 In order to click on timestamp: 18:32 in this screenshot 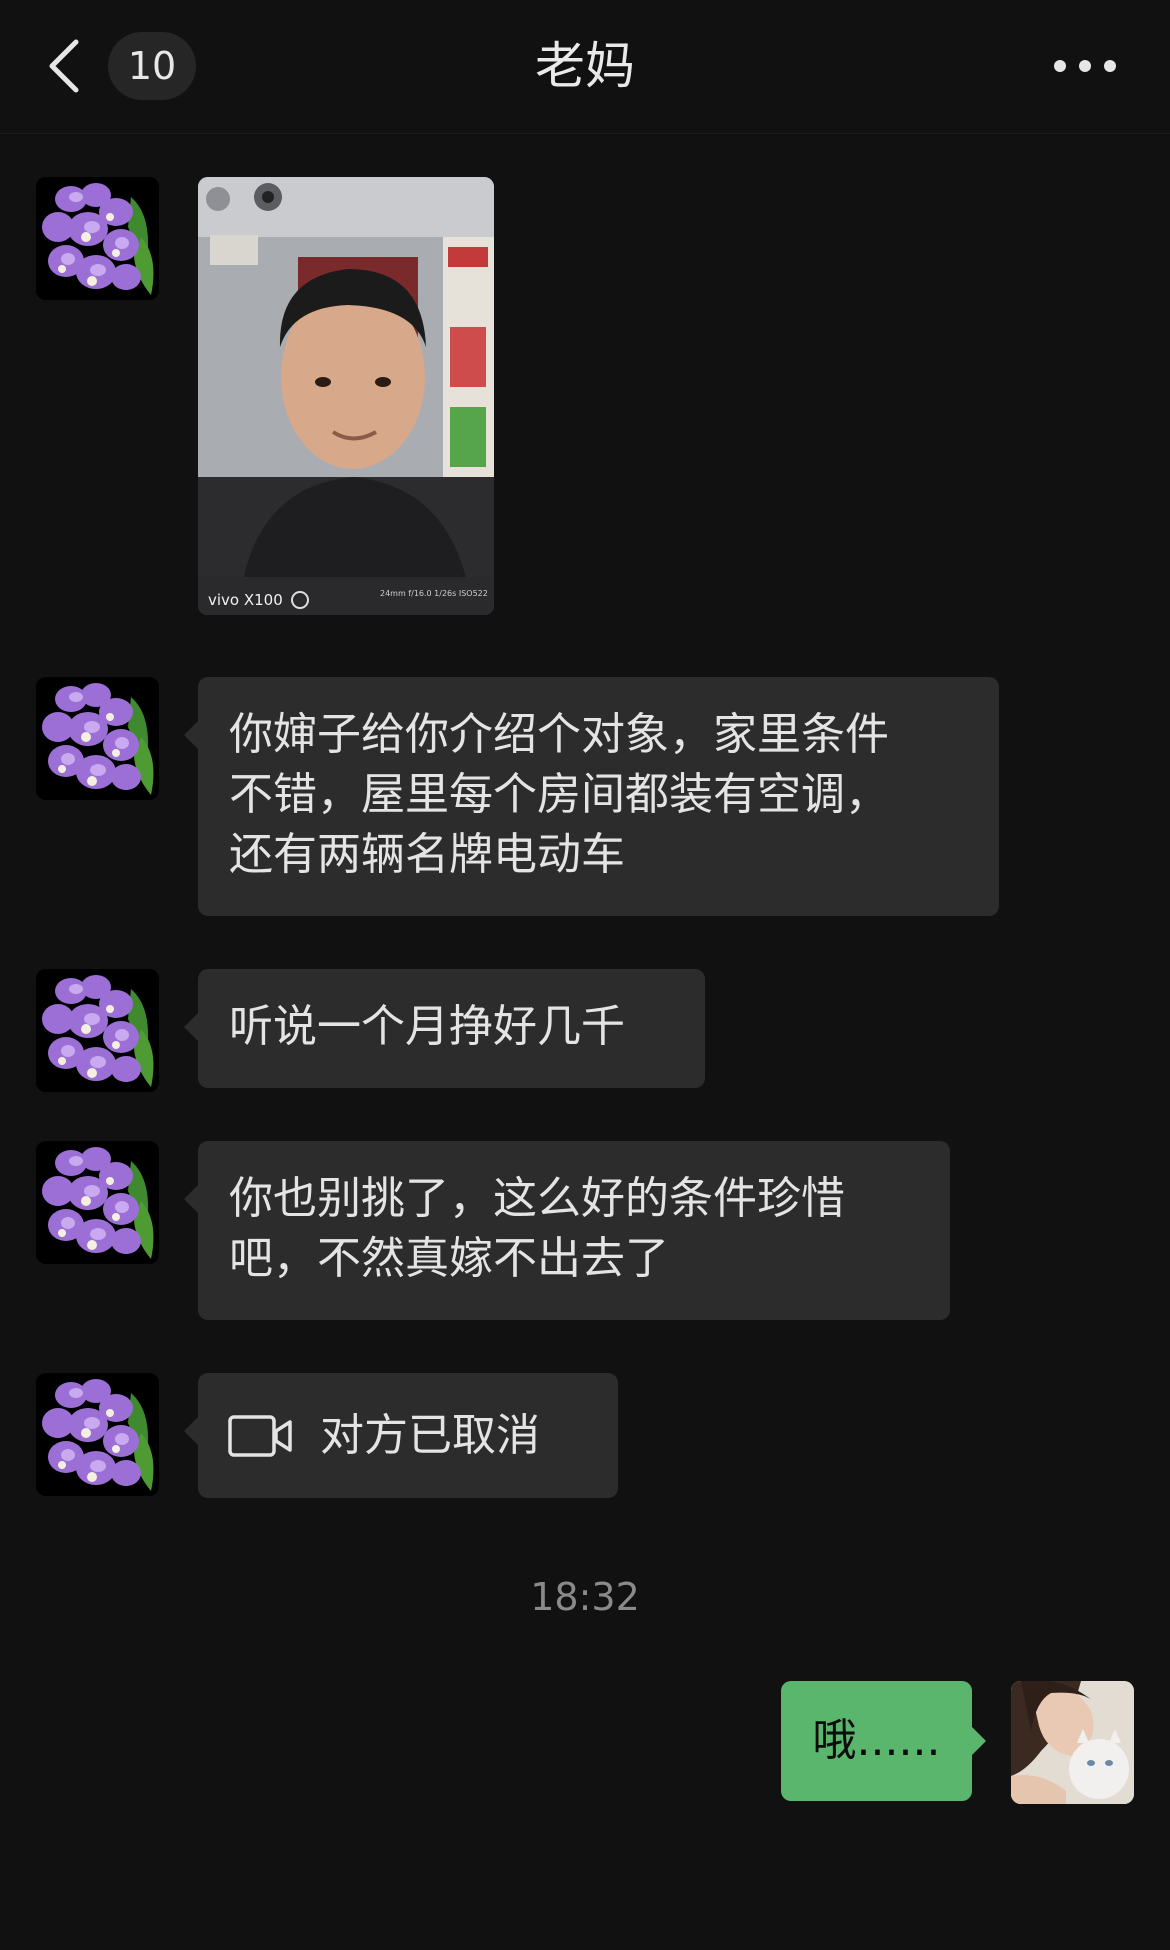, I will do `click(585, 1597)`.